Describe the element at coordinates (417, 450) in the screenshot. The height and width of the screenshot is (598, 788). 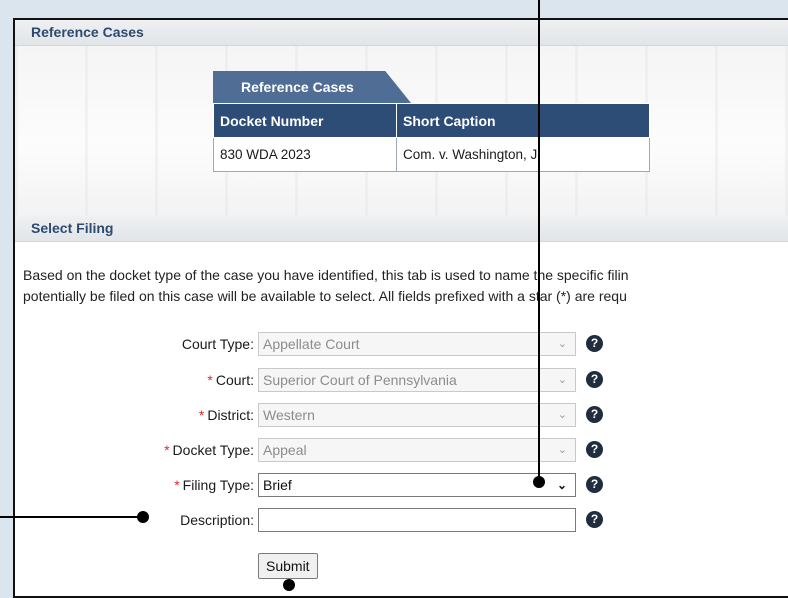
I see `docket-type-select: Appeal ⌄` at that location.